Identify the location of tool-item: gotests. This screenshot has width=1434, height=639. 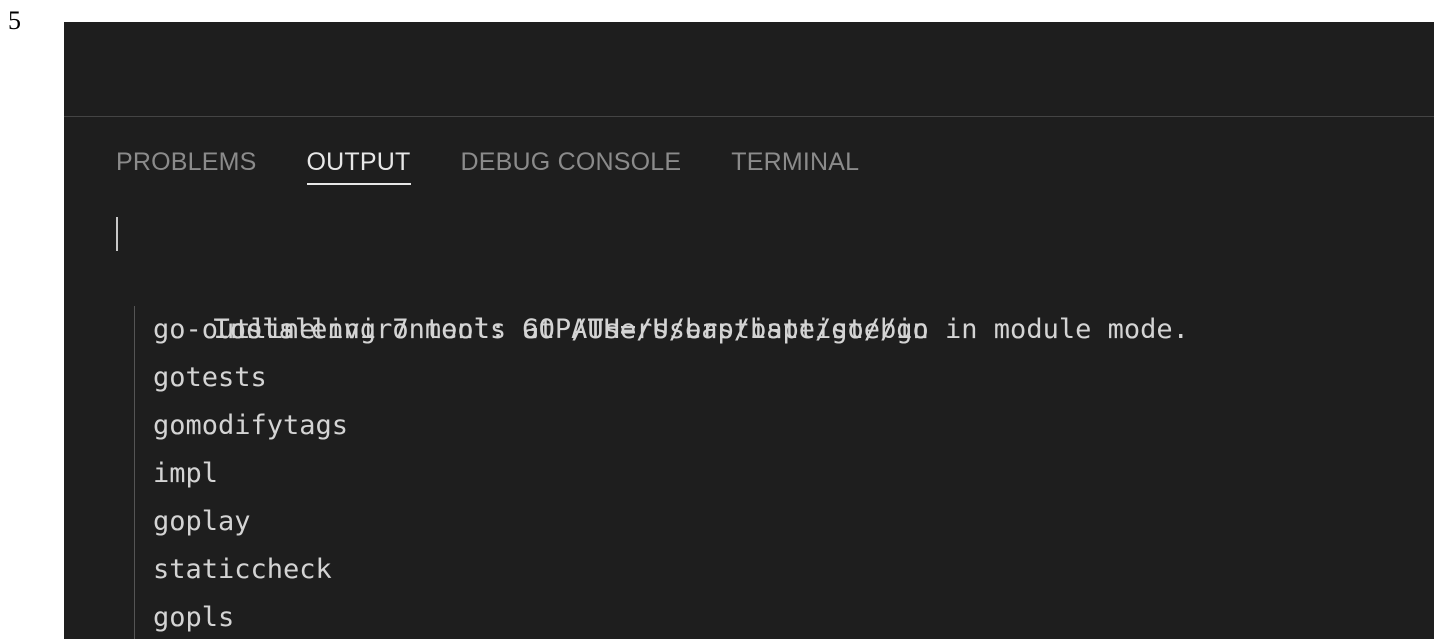
(210, 377).